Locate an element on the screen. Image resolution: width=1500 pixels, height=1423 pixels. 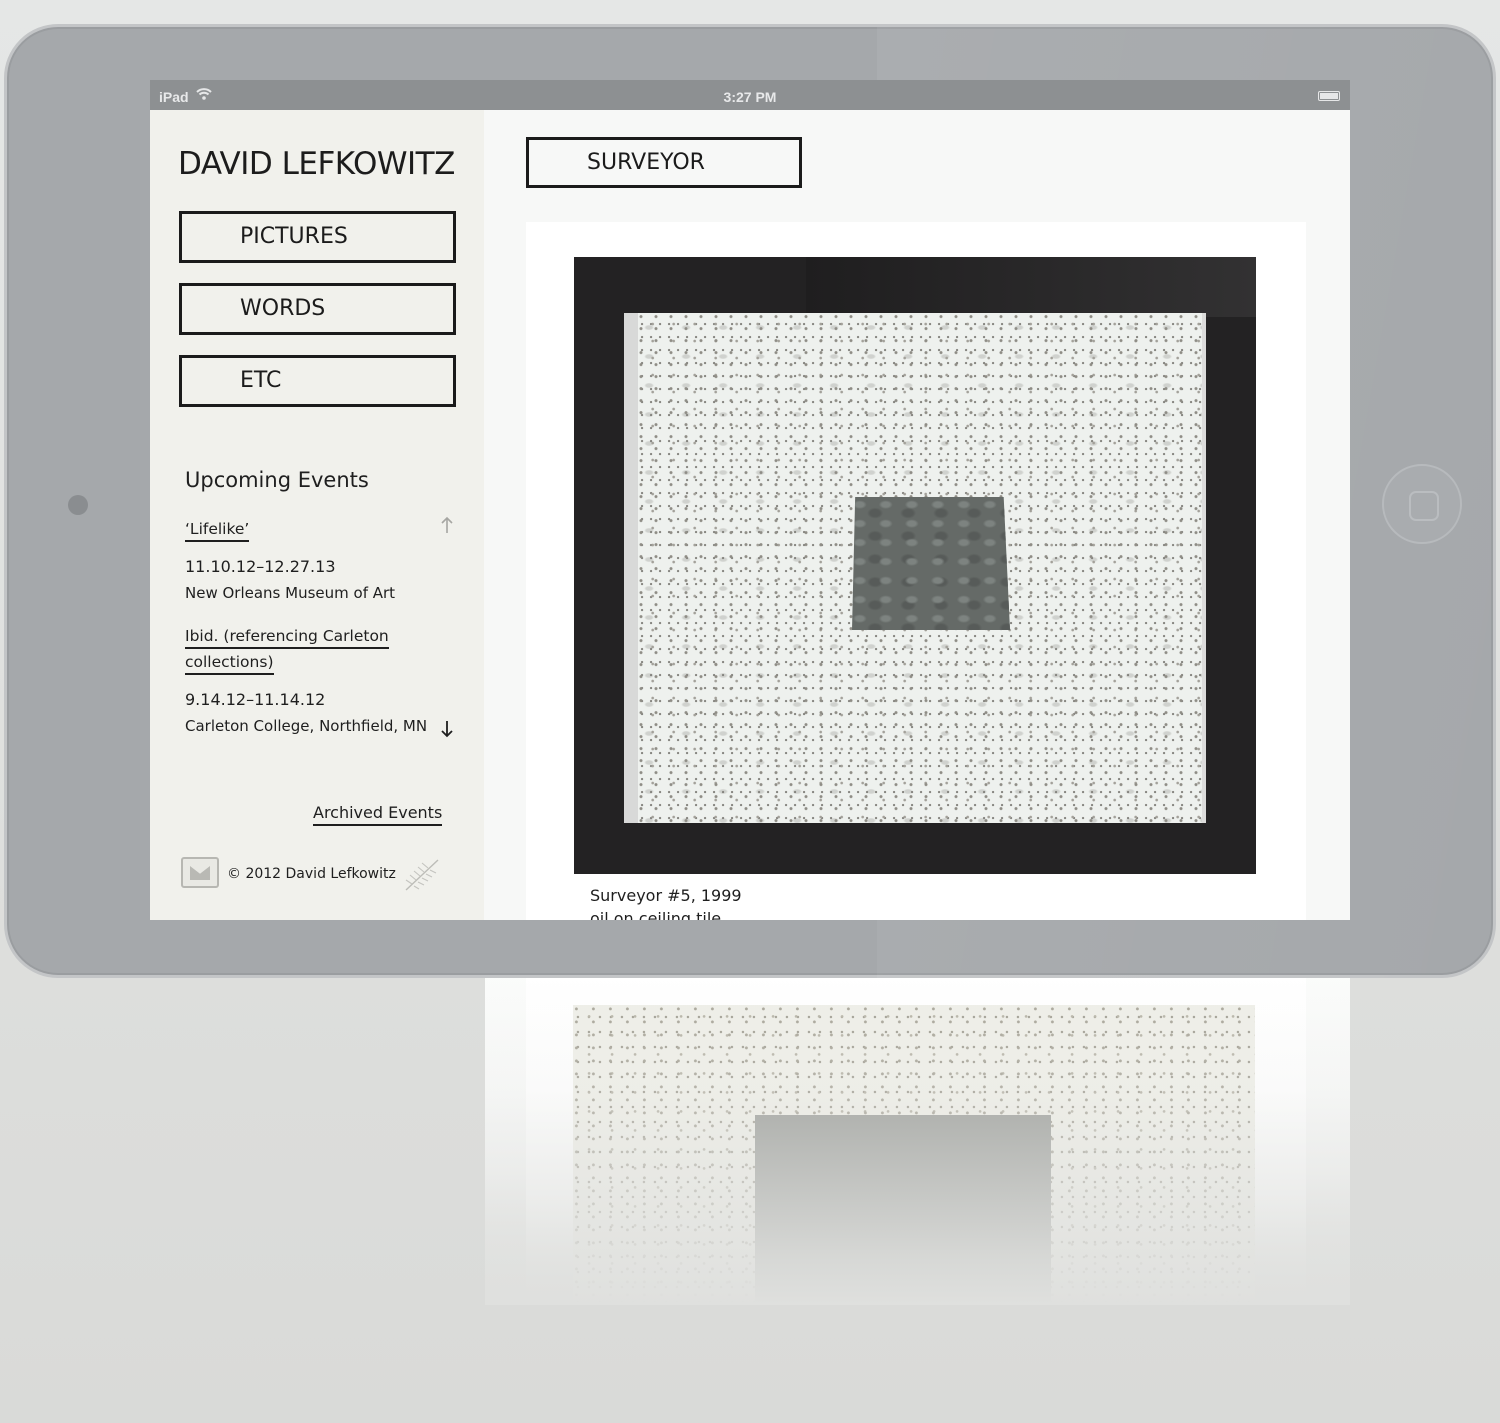
camera is located at coordinates (78, 505).